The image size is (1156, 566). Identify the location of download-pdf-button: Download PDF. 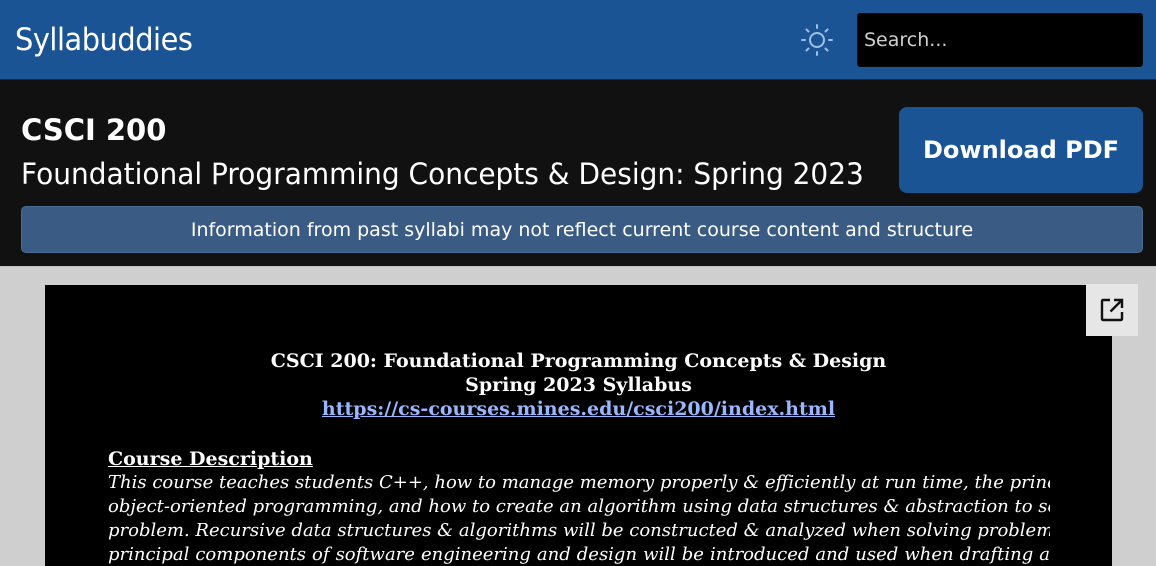
(1021, 150).